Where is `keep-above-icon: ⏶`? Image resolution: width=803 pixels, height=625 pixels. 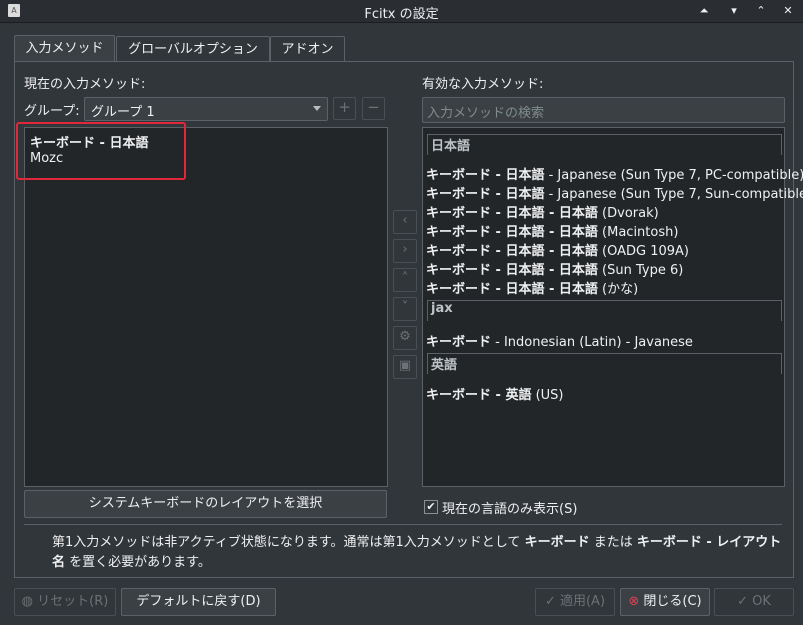 keep-above-icon: ⏶ is located at coordinates (704, 11).